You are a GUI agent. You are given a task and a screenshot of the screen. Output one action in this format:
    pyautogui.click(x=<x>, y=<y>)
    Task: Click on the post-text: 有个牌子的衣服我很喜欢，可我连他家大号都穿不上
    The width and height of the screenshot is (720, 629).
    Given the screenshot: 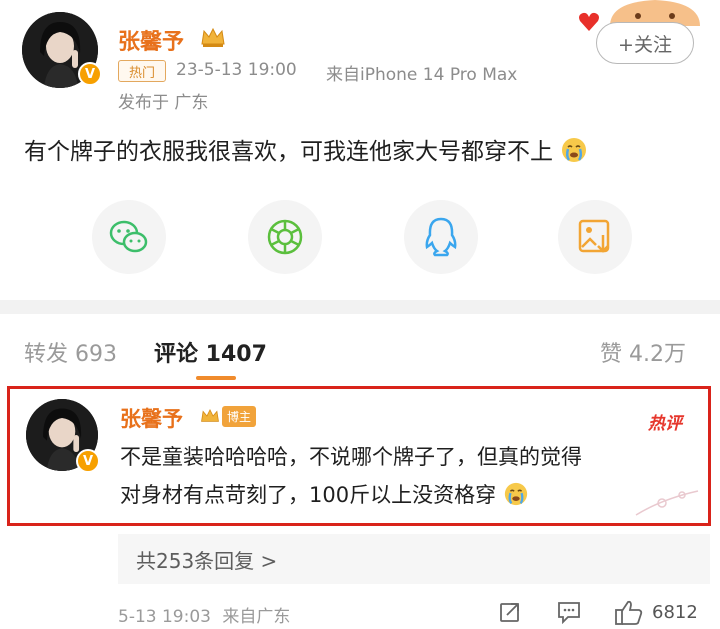 What is the action you would take?
    pyautogui.click(x=306, y=149)
    